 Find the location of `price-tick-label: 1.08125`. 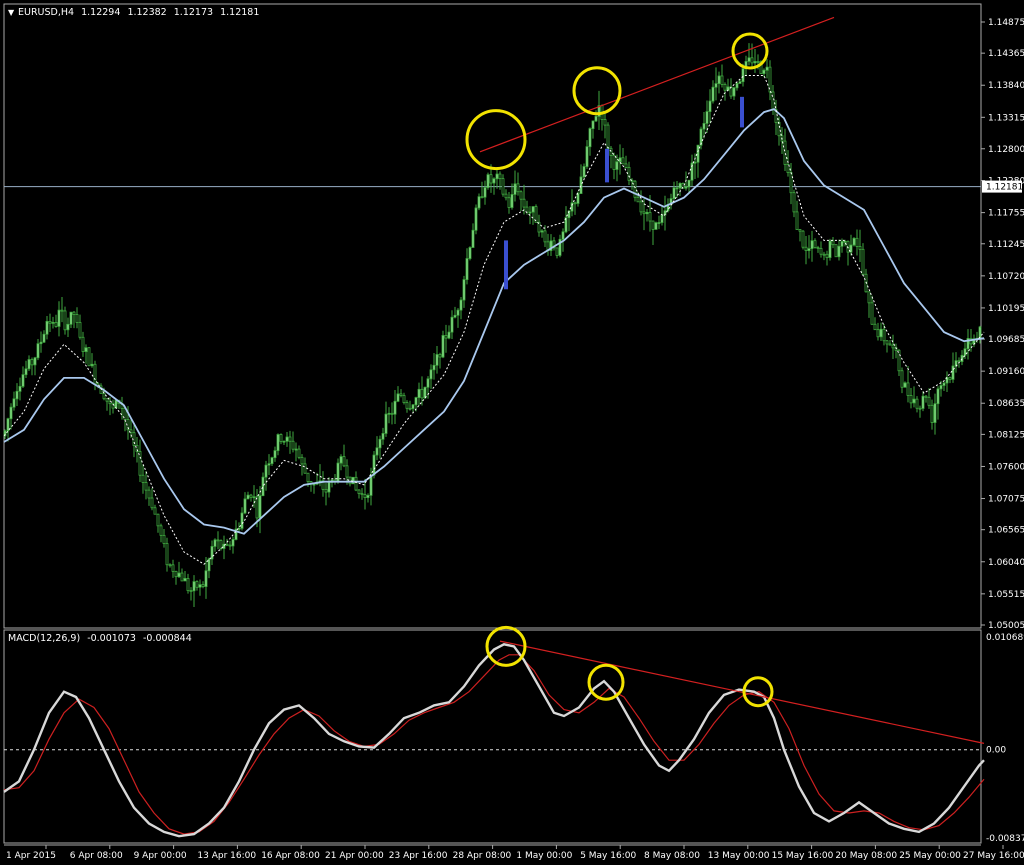

price-tick-label: 1.08125 is located at coordinates (1006, 435).